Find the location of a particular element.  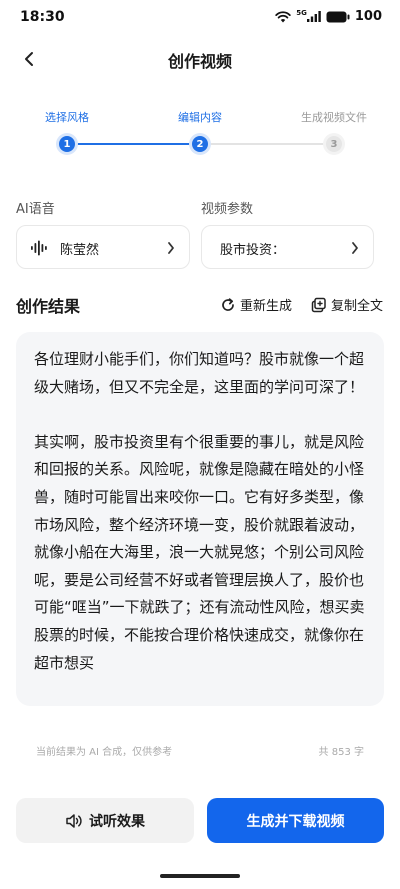

nav-bar: 创作视频 is located at coordinates (200, 59).